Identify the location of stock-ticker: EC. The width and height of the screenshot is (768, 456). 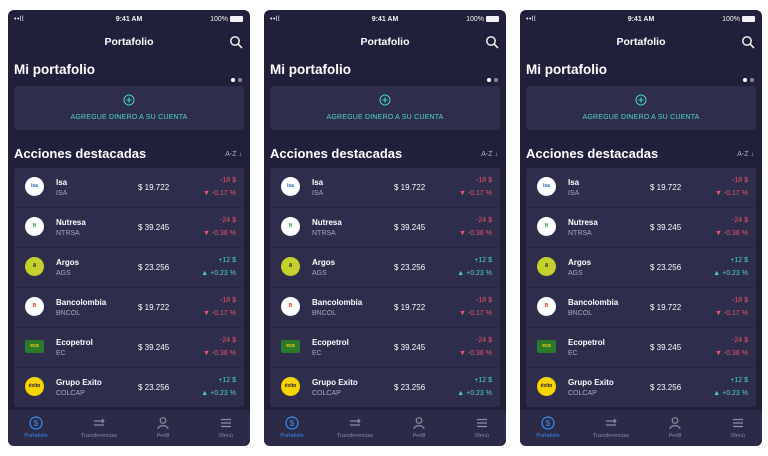
(573, 353).